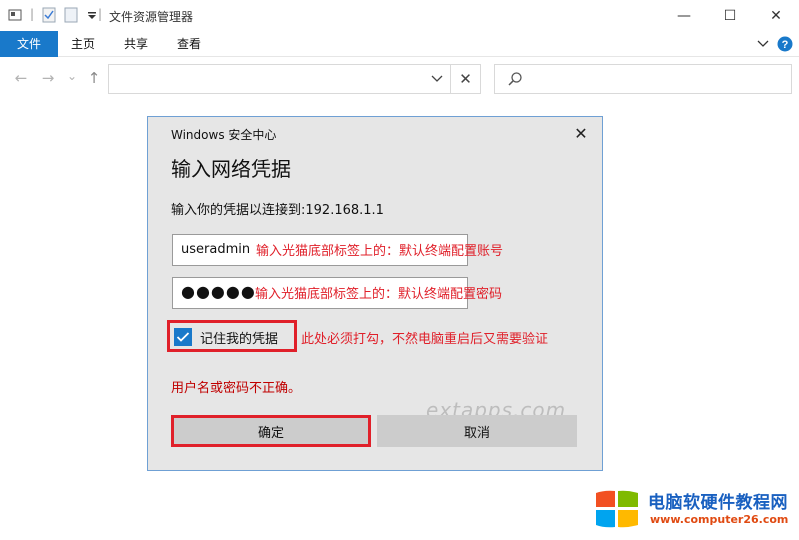 The width and height of the screenshot is (799, 540). Describe the element at coordinates (477, 431) in the screenshot. I see `cancel-button: 取消` at that location.